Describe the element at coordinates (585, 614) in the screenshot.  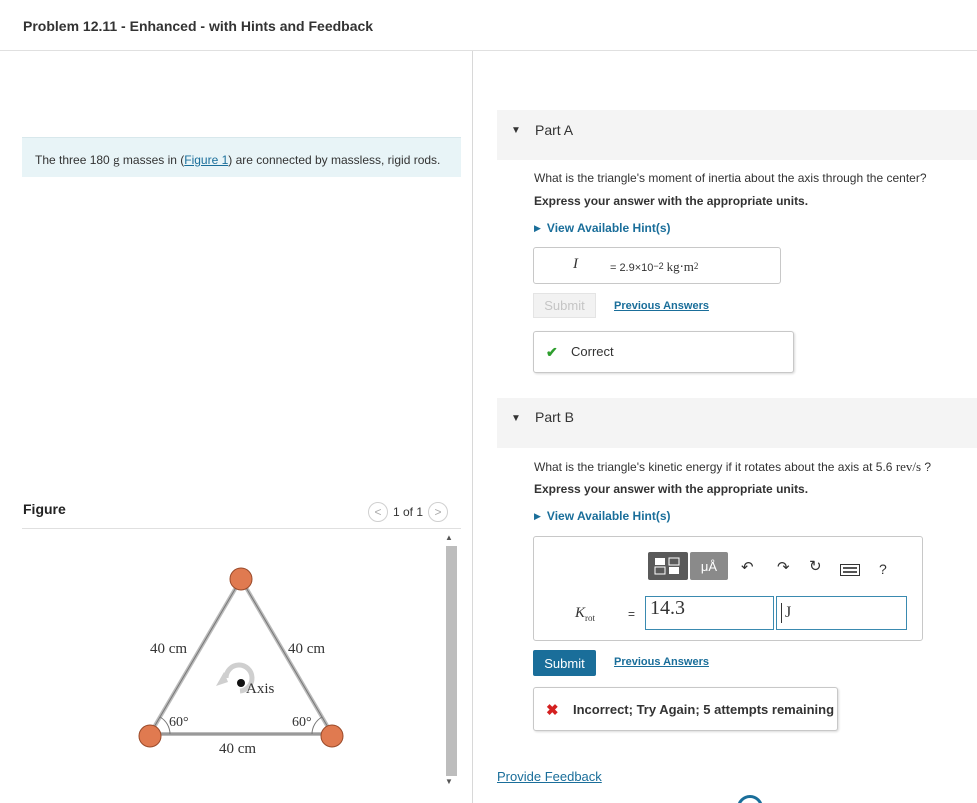
I see `part-b-symbol: Krot` at that location.